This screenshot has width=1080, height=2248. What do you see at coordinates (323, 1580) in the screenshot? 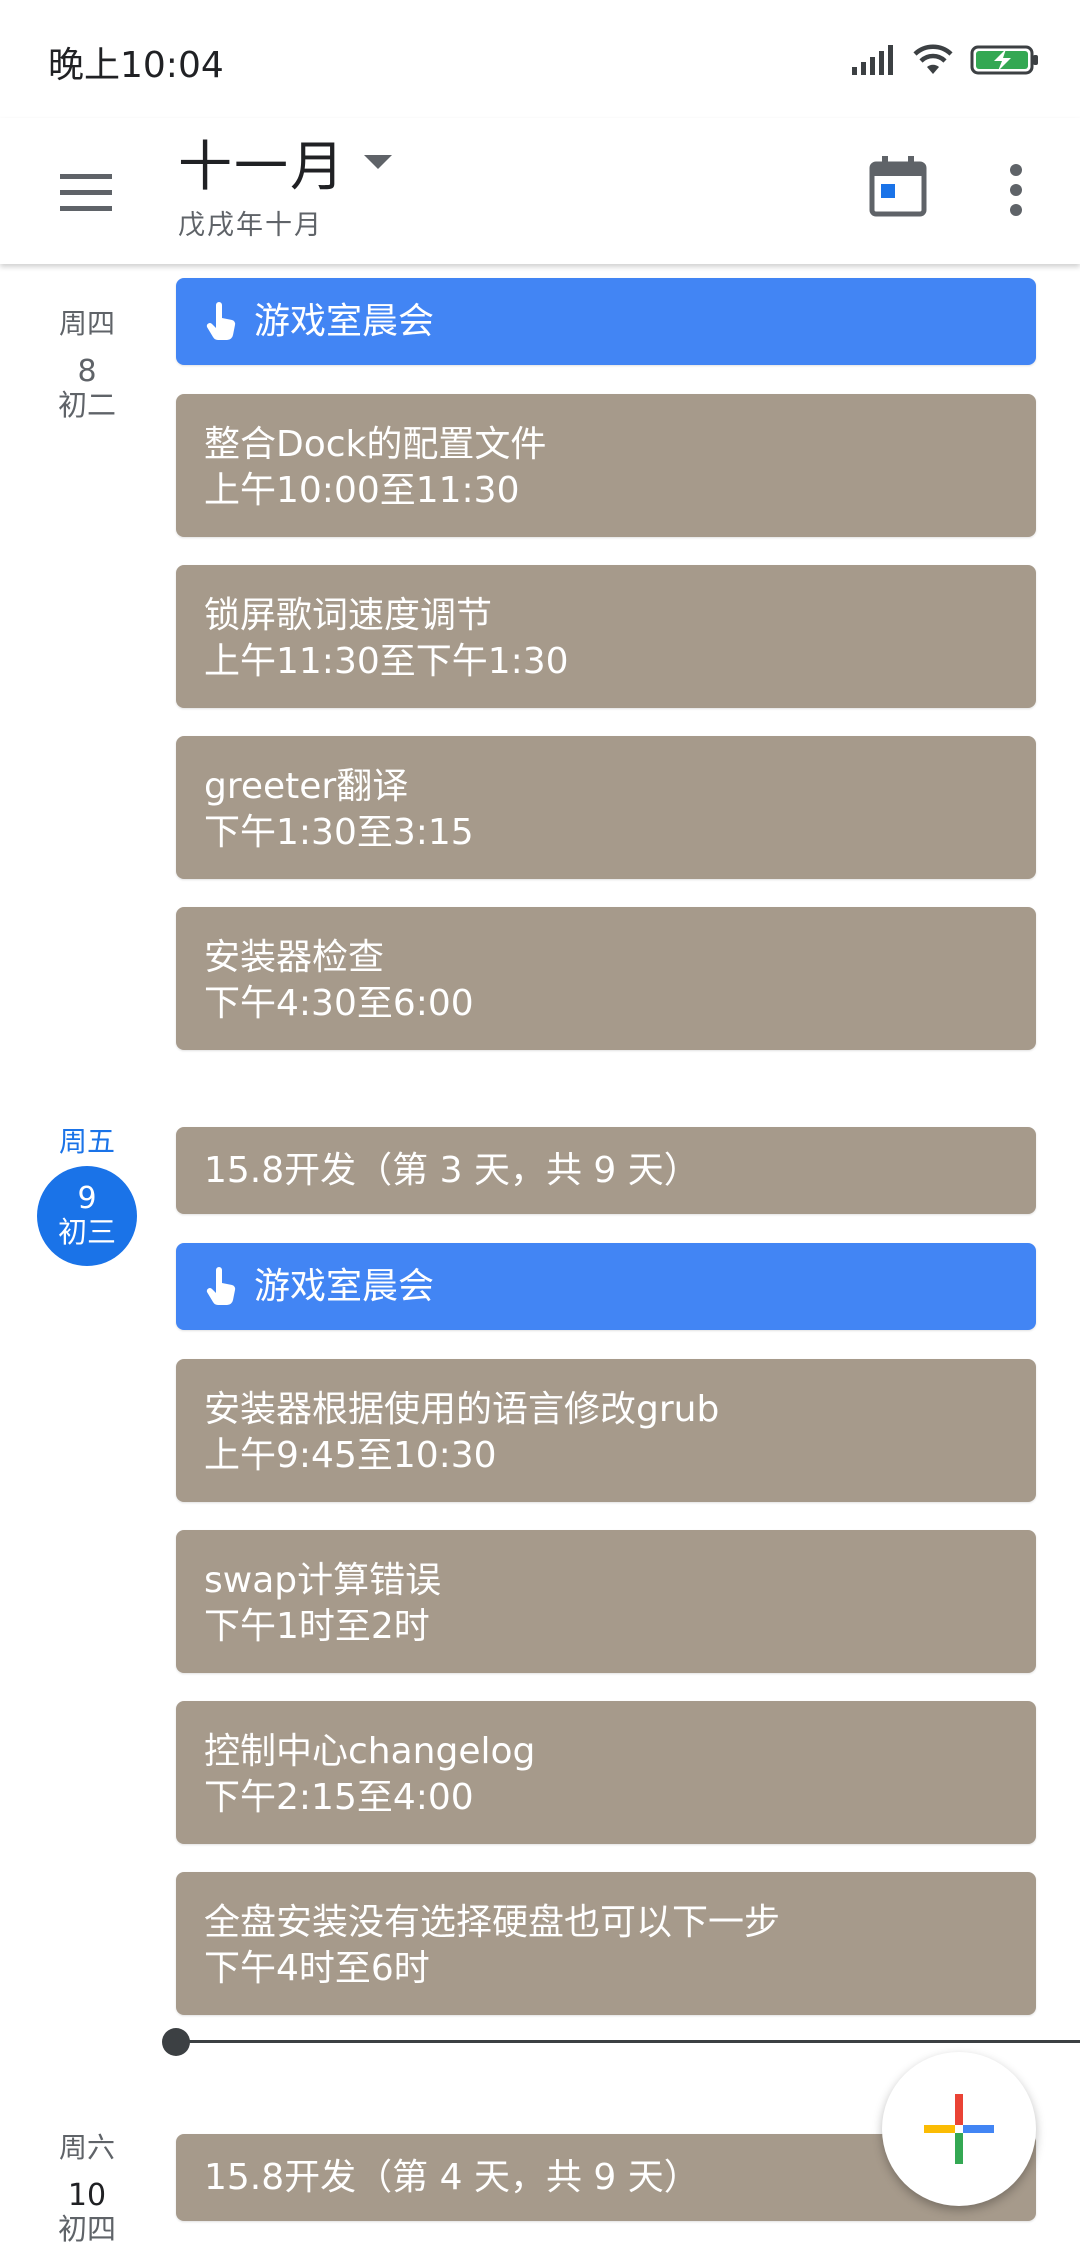
I see `event-title: swap计算错误` at bounding box center [323, 1580].